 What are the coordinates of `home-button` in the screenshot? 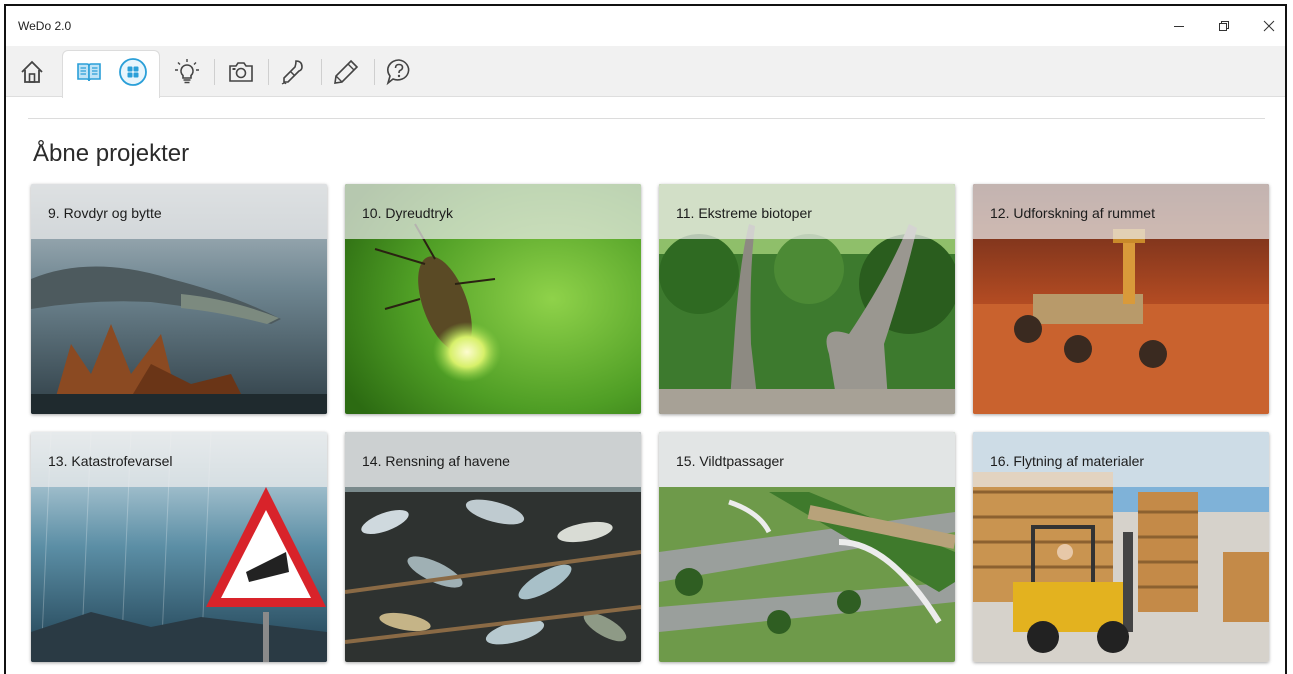 It's located at (32, 72).